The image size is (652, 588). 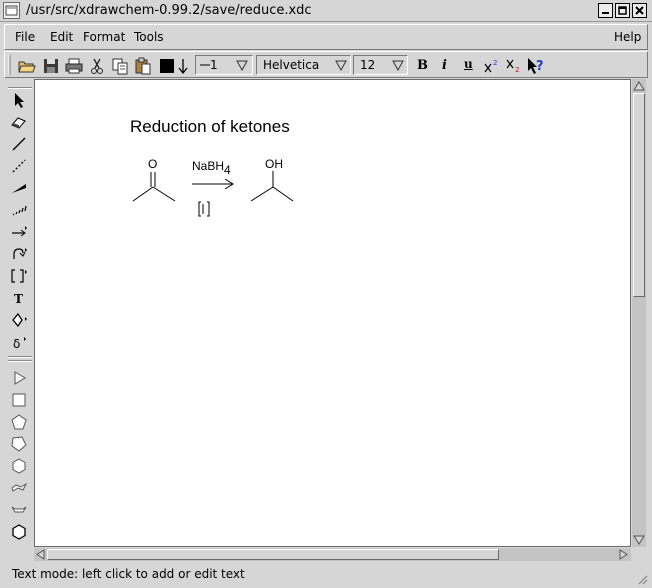 I want to click on alcohol-bond-left, so click(x=262, y=194).